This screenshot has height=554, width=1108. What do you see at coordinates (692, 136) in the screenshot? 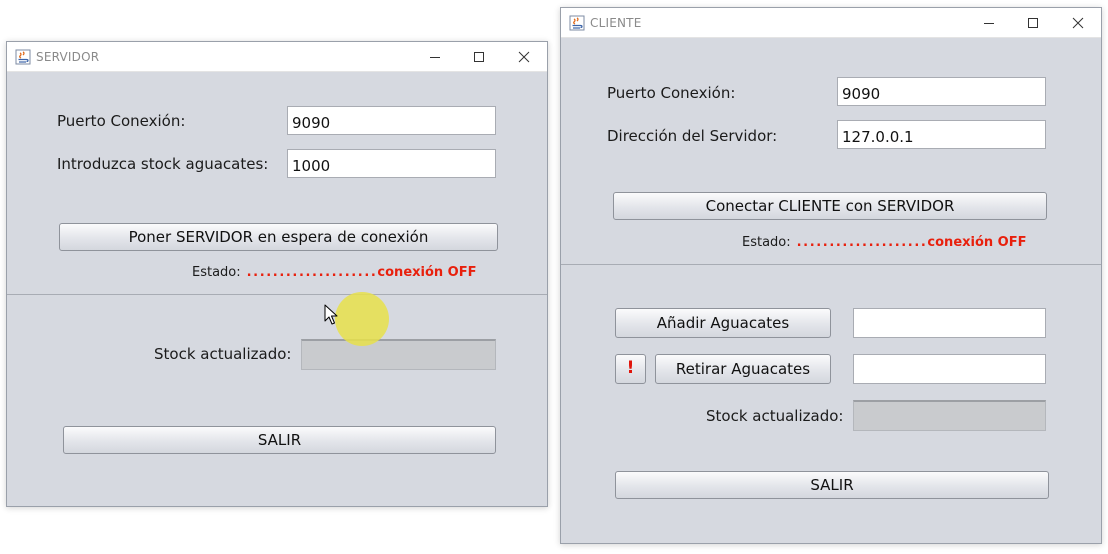
I see `direccion-label: Dirección del Servidor:` at bounding box center [692, 136].